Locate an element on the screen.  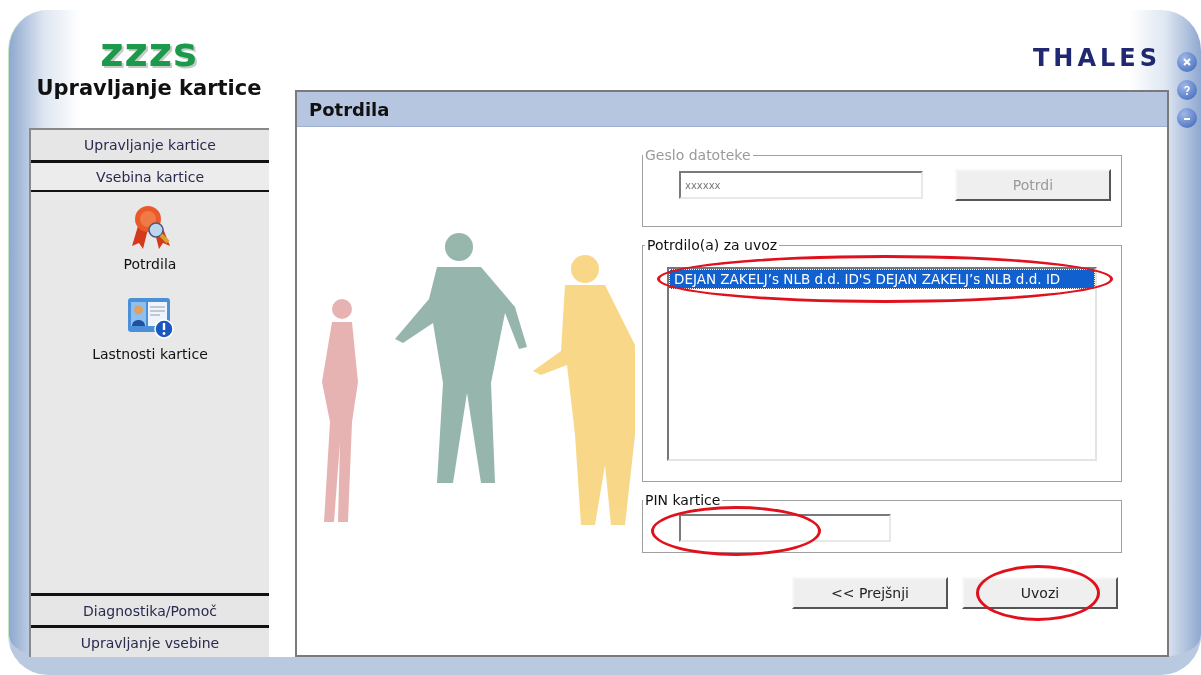
group-label: PIN kartice is located at coordinates (683, 500).